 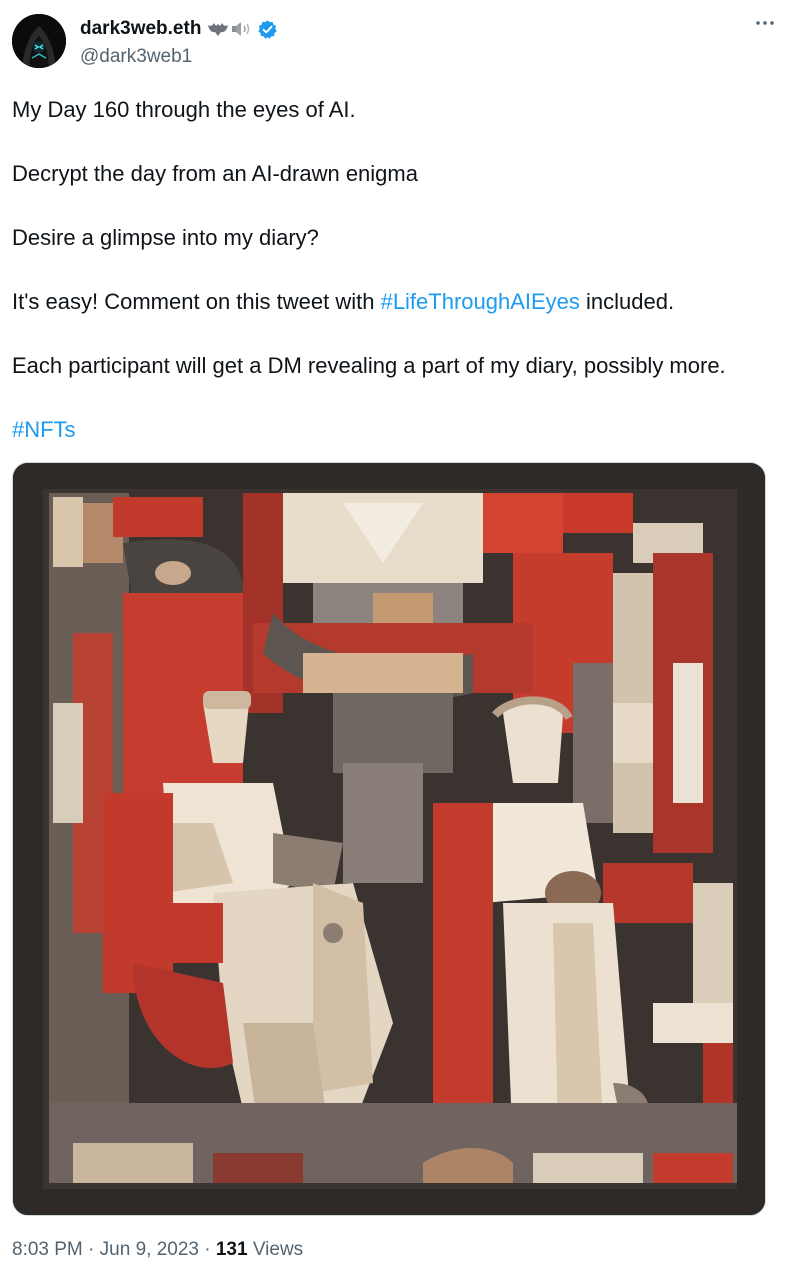 I want to click on hashtag-lifethroughaieyes: #LifeThroughAIEyes, so click(x=480, y=301).